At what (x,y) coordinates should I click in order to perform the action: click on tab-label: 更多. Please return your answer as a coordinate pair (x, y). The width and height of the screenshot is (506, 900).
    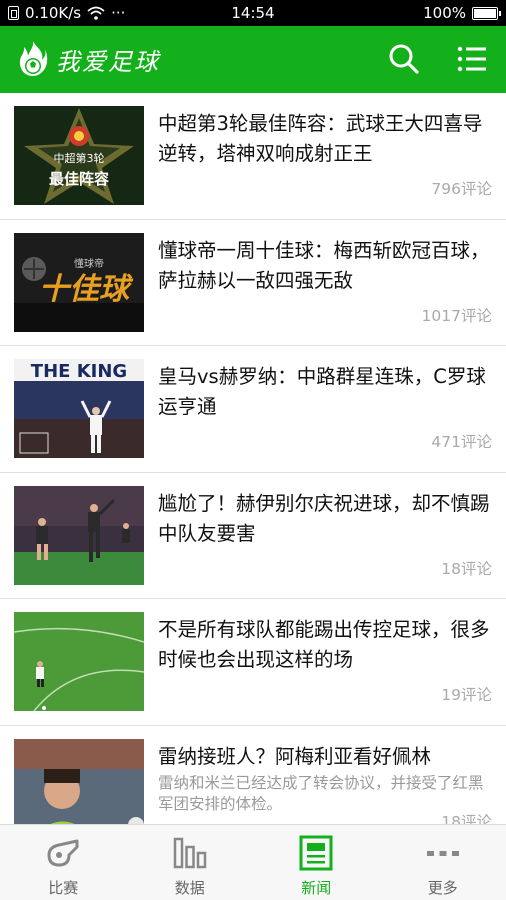
    Looking at the image, I should click on (442, 888).